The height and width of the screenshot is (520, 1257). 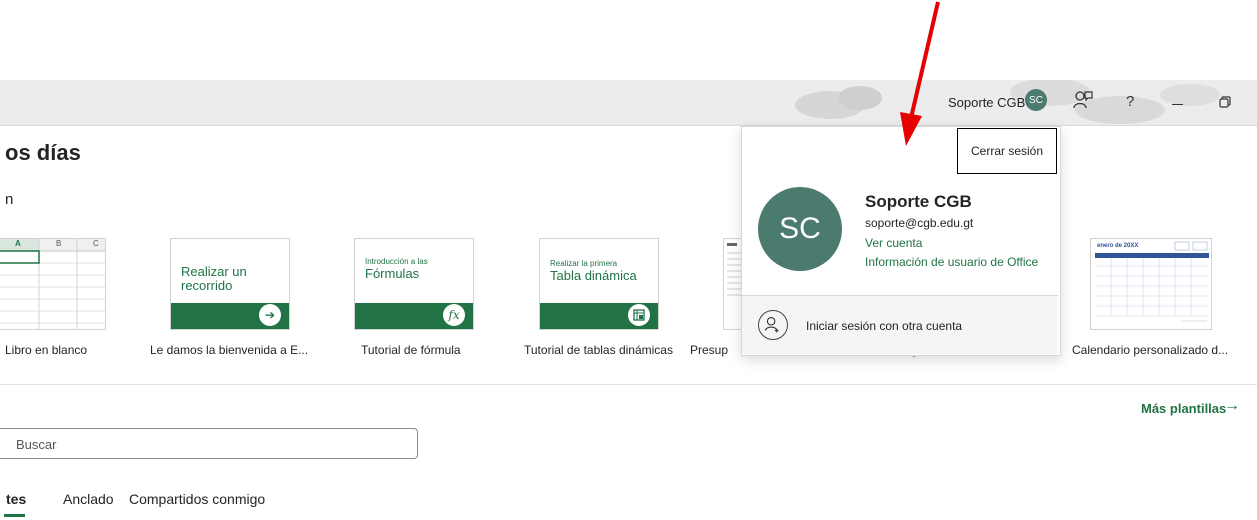 What do you see at coordinates (884, 326) in the screenshot?
I see `sign-in-other-account-link: Iniciar sesión con otra cuenta` at bounding box center [884, 326].